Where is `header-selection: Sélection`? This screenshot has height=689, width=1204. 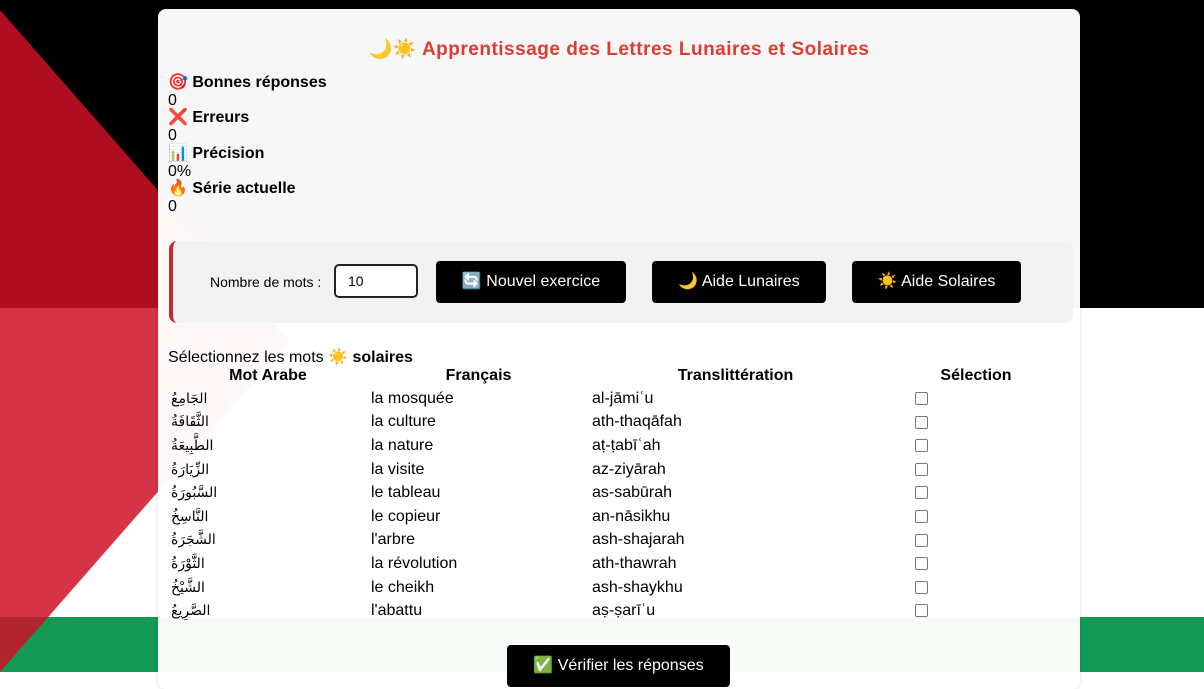
header-selection: Sélection is located at coordinates (976, 375).